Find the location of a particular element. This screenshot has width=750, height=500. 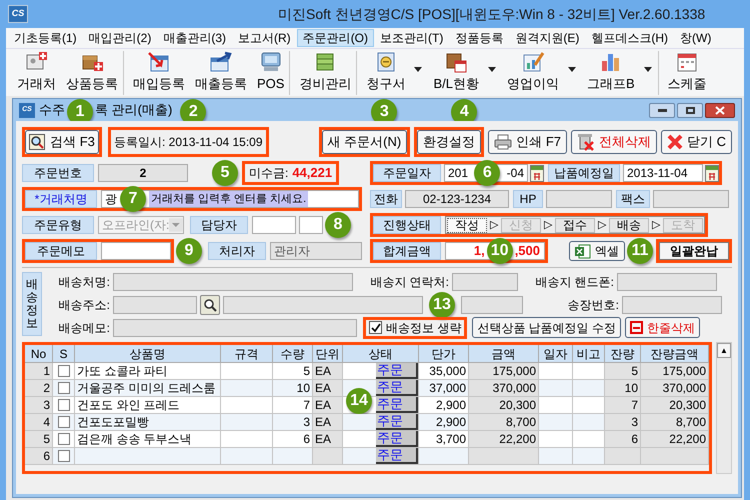

table-cell: 7 is located at coordinates (623, 405).